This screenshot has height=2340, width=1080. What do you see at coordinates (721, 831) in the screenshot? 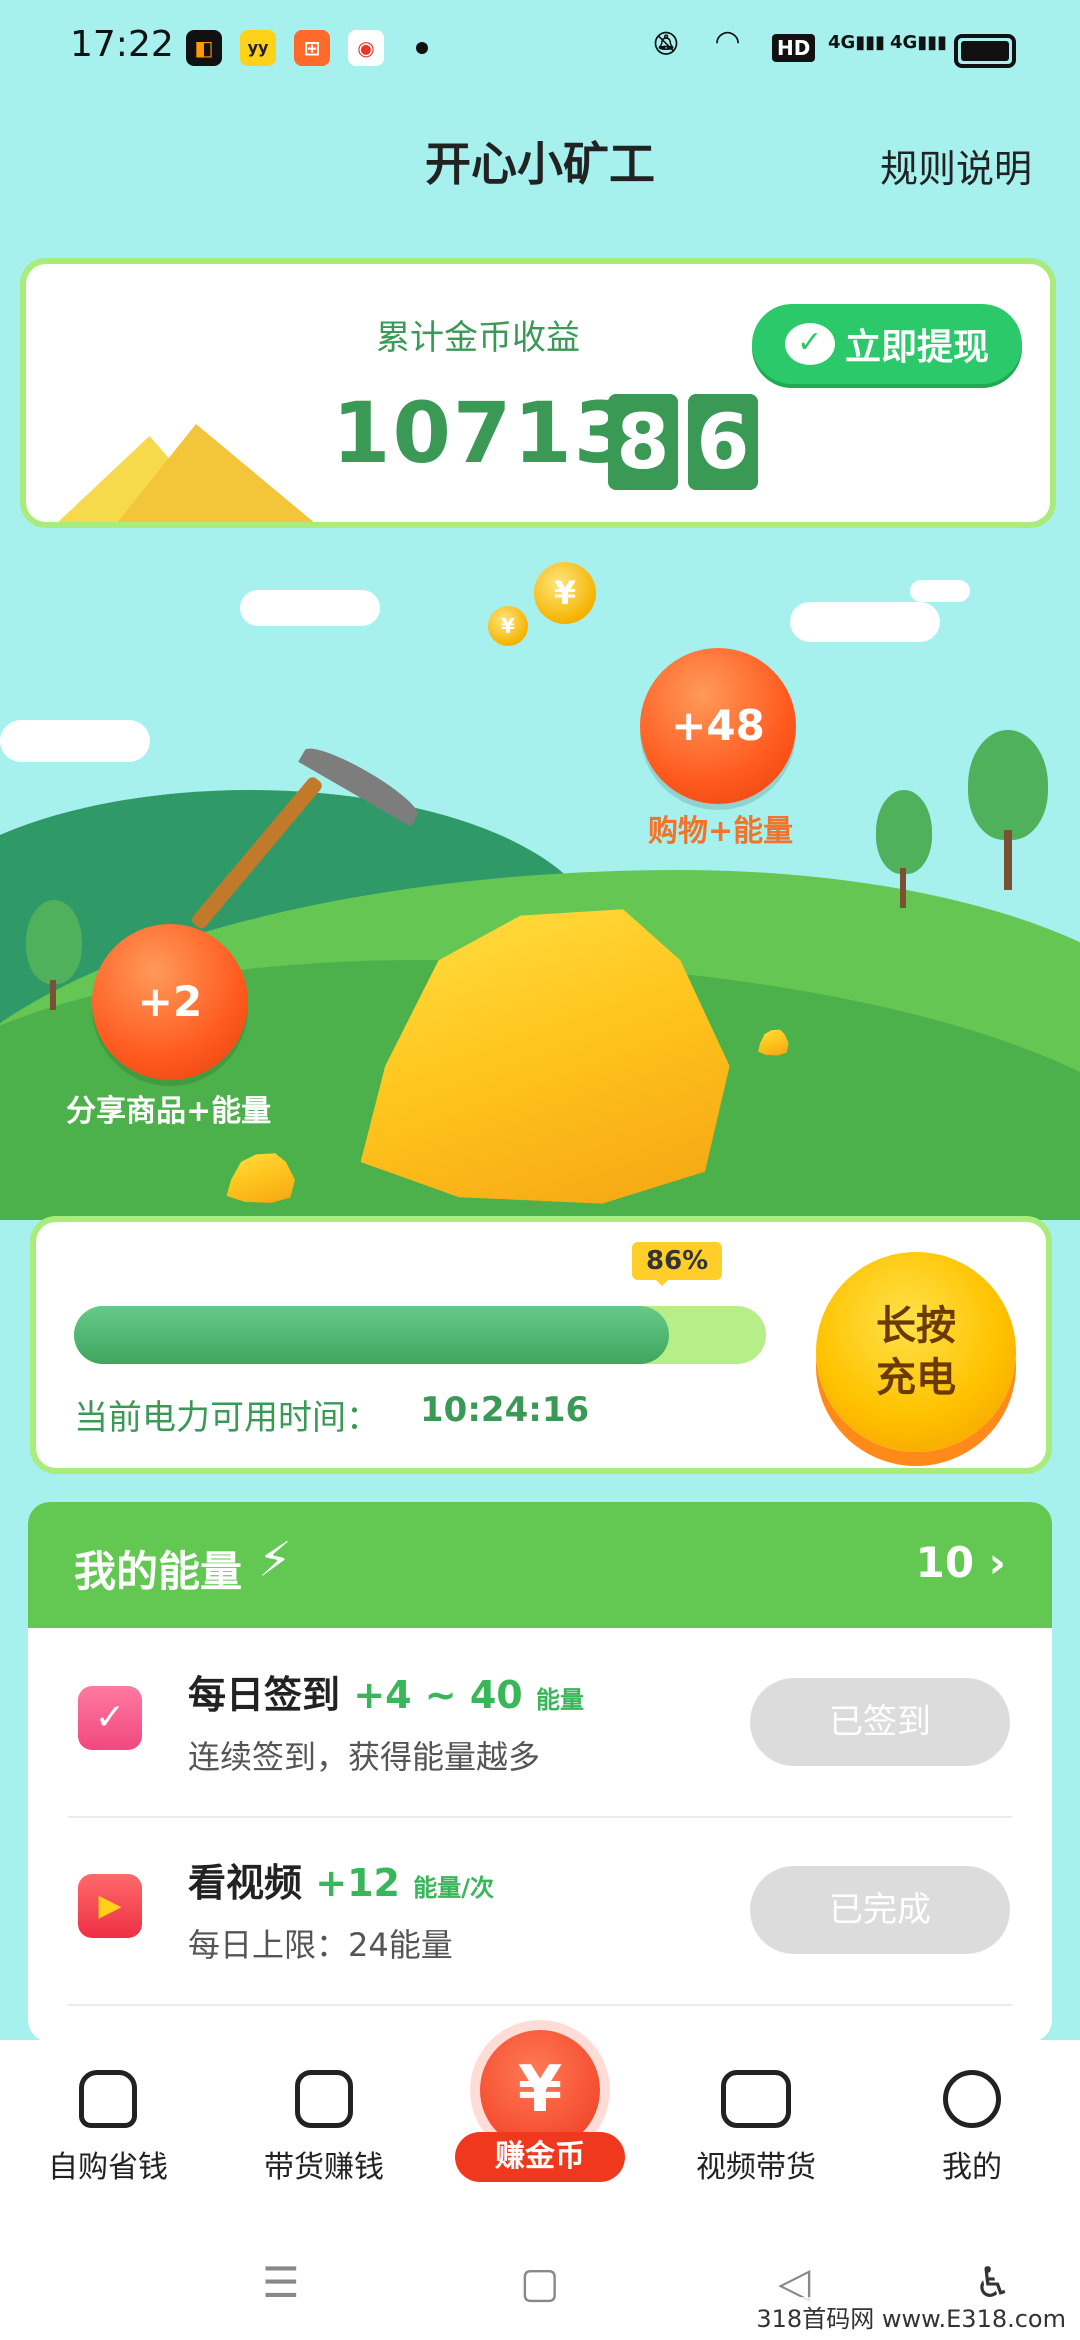
I see `energy-bubble-label: 购物+能量` at bounding box center [721, 831].